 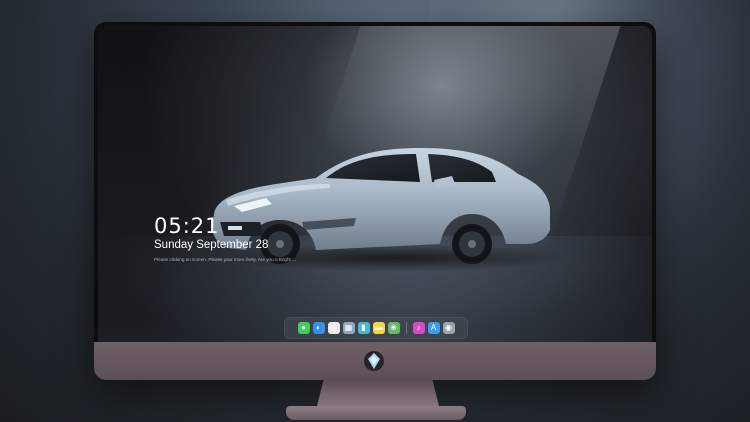 I want to click on finder-icon: ◐, so click(x=318, y=328).